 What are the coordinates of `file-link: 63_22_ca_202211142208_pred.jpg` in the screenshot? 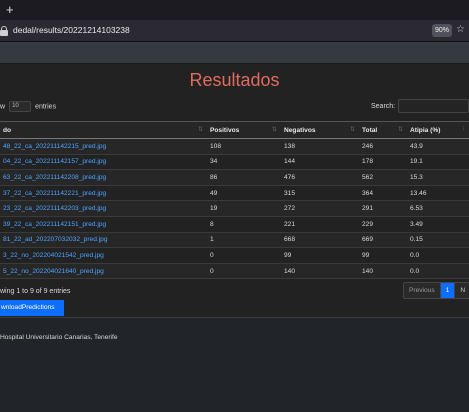 It's located at (103, 177).